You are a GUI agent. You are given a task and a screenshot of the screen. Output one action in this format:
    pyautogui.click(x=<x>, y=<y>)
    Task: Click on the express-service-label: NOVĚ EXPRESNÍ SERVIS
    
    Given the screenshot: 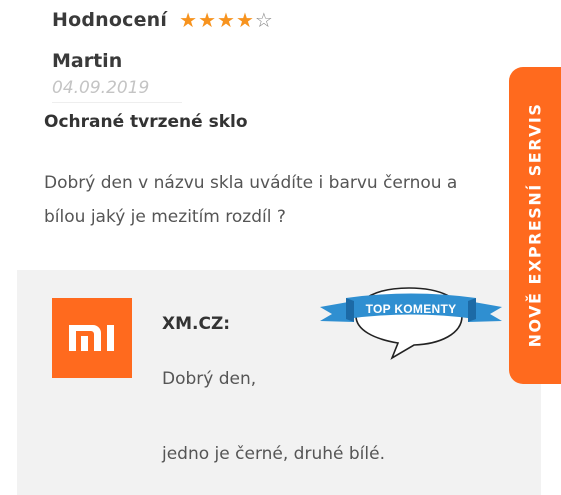 What is the action you would take?
    pyautogui.click(x=535, y=225)
    